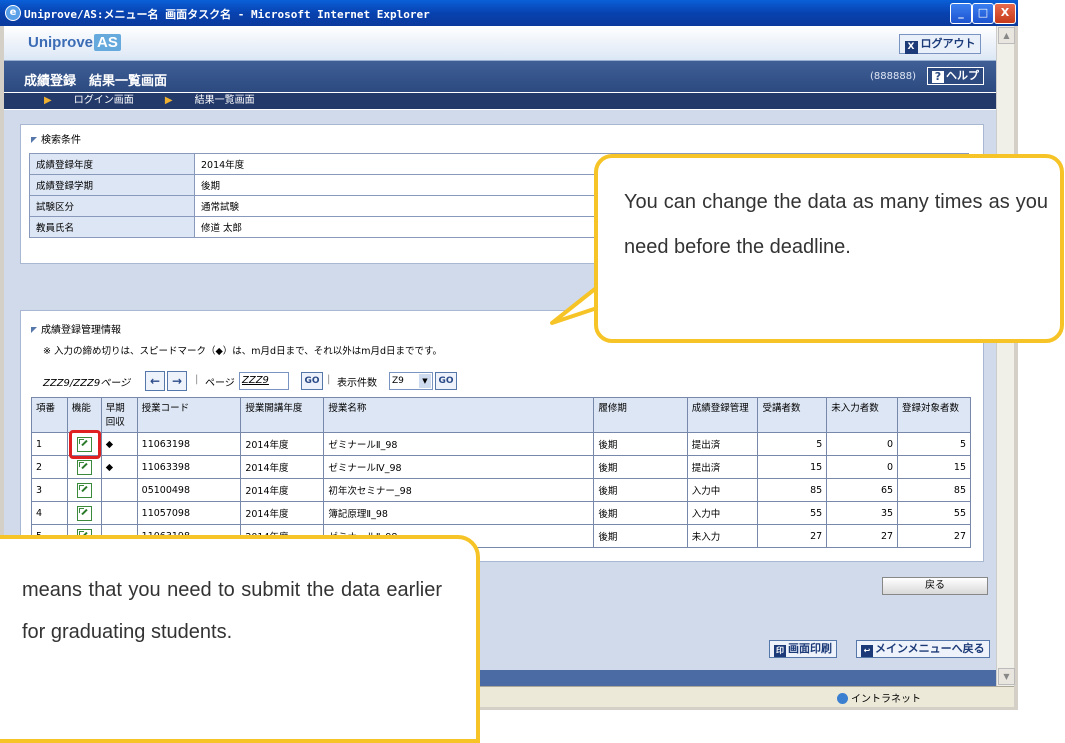 The image size is (1065, 743). Describe the element at coordinates (911, 47) in the screenshot. I see `close-icon: X` at that location.